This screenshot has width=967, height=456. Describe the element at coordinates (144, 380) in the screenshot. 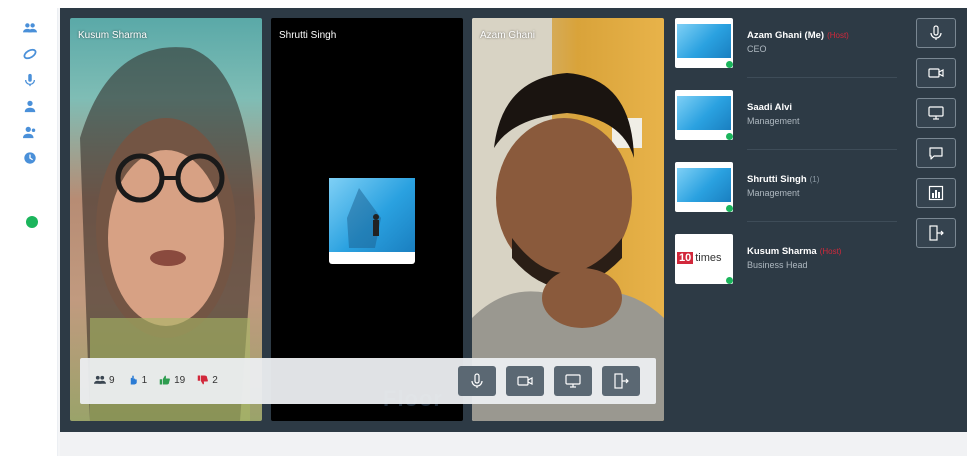

I see `raised-hands-value: 1` at that location.